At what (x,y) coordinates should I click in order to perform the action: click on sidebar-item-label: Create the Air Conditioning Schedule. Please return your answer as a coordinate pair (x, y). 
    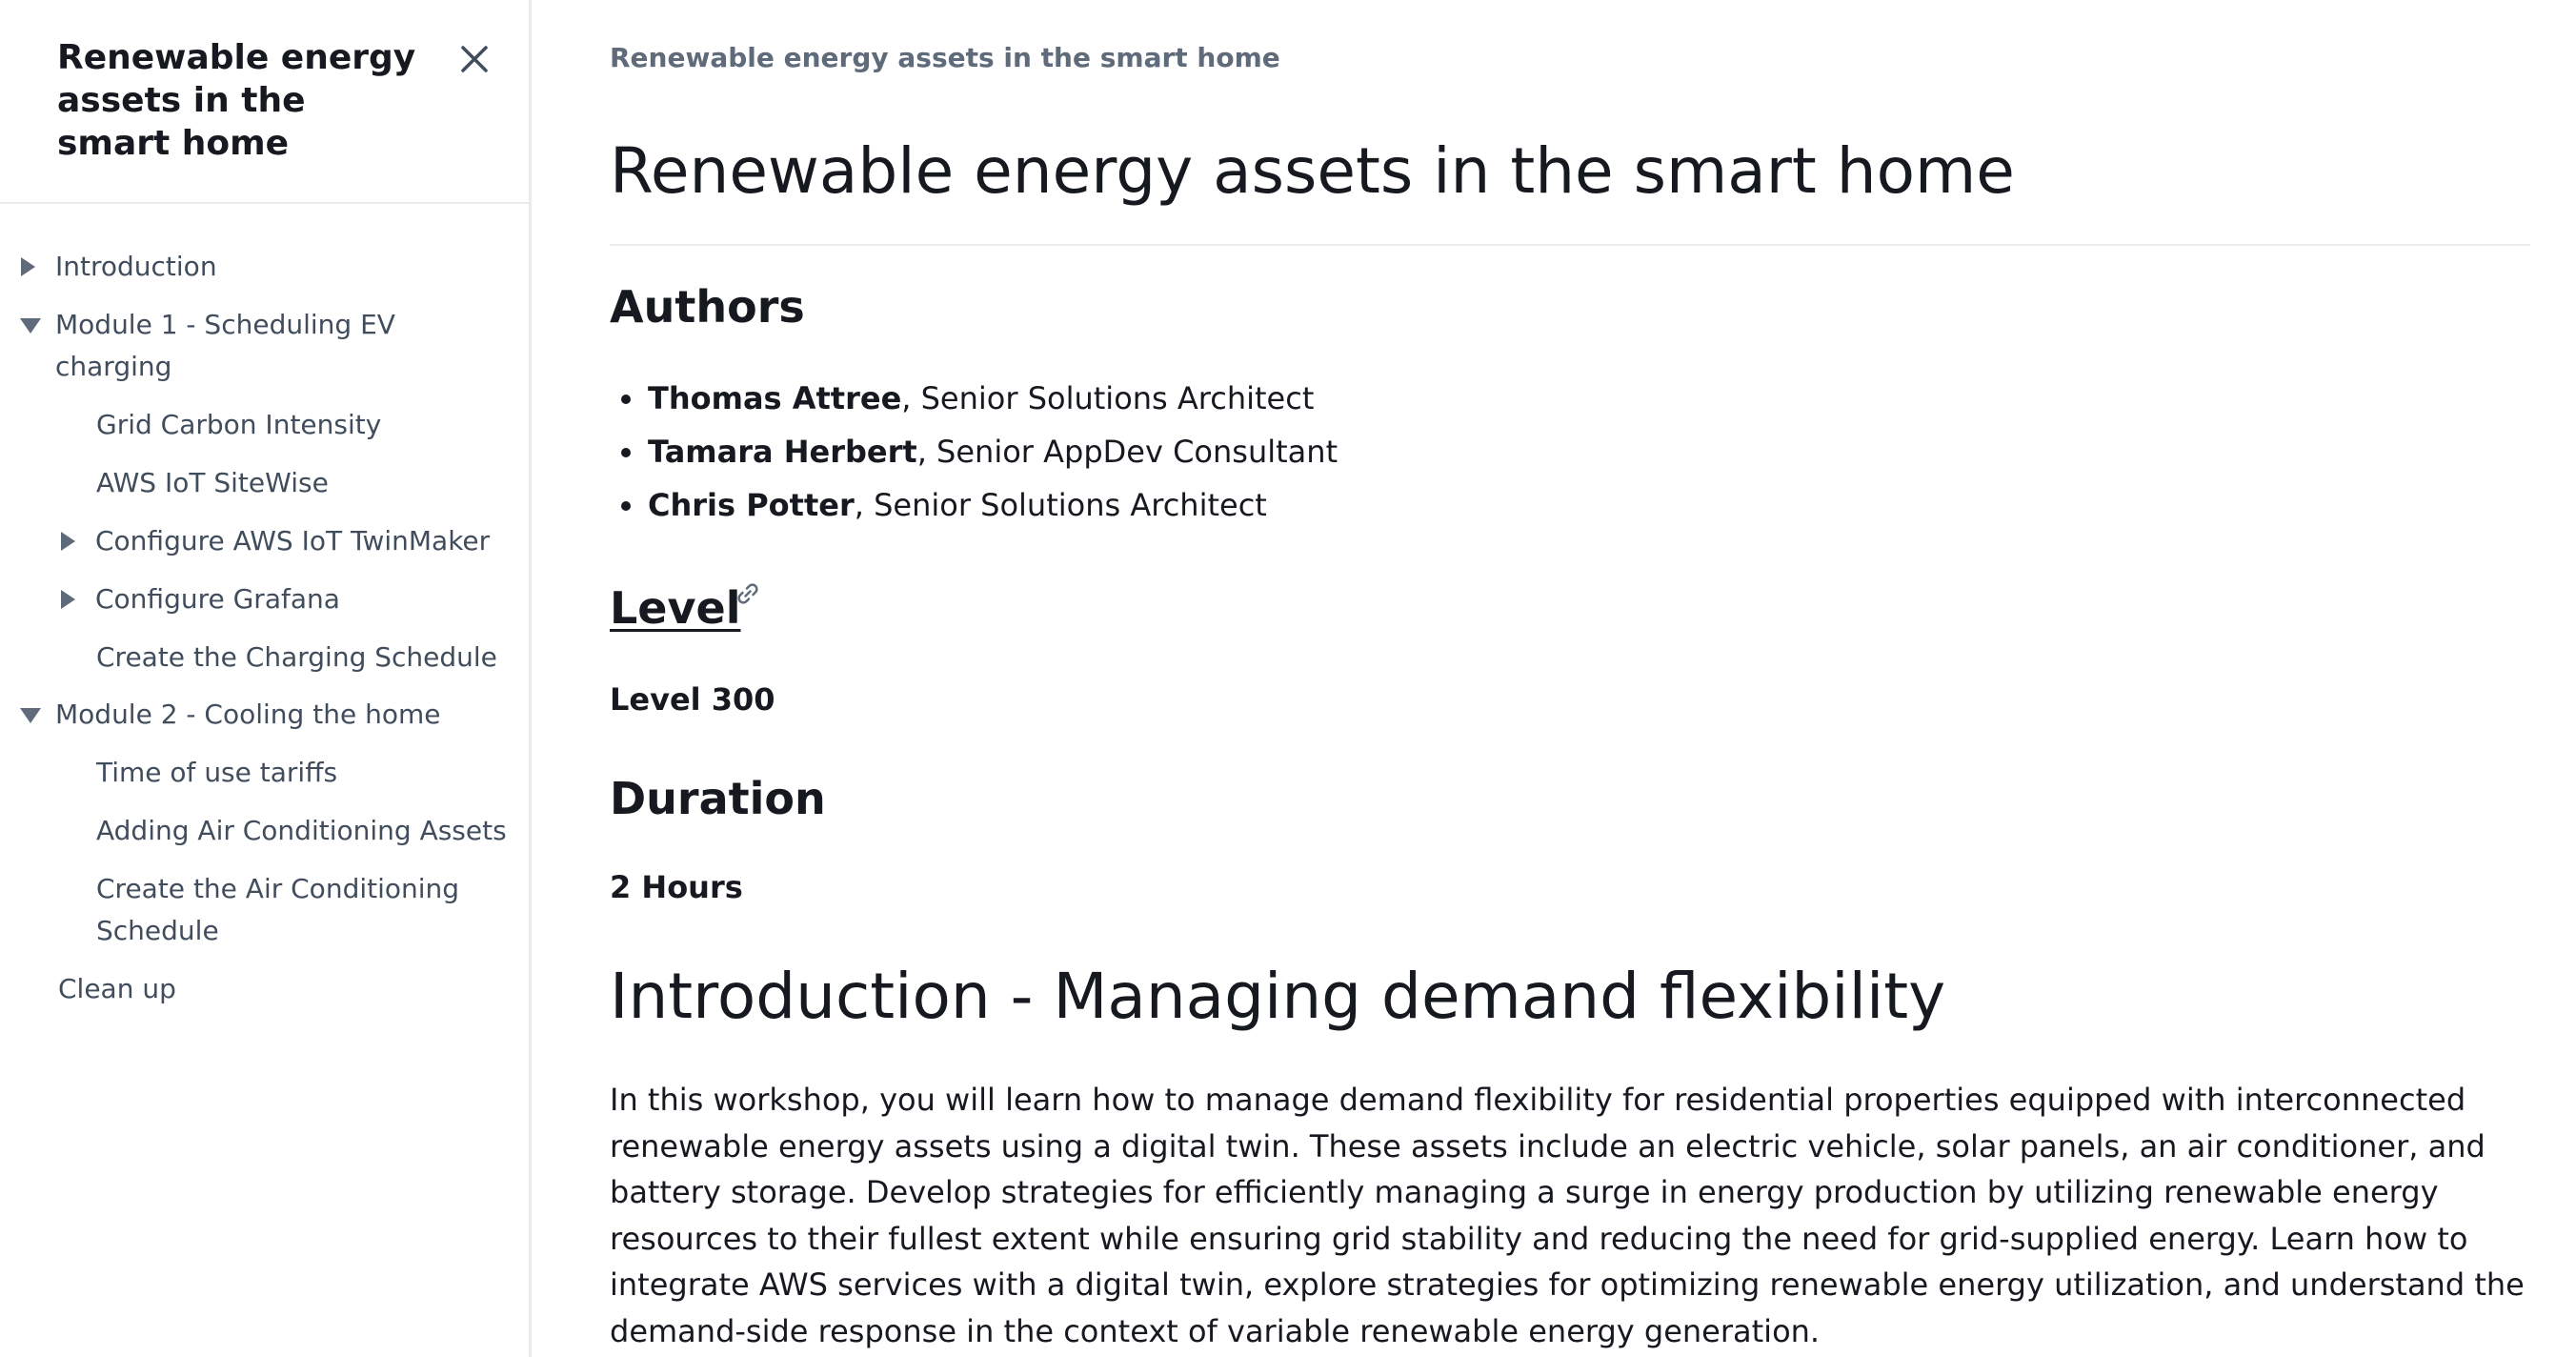
    Looking at the image, I should click on (278, 909).